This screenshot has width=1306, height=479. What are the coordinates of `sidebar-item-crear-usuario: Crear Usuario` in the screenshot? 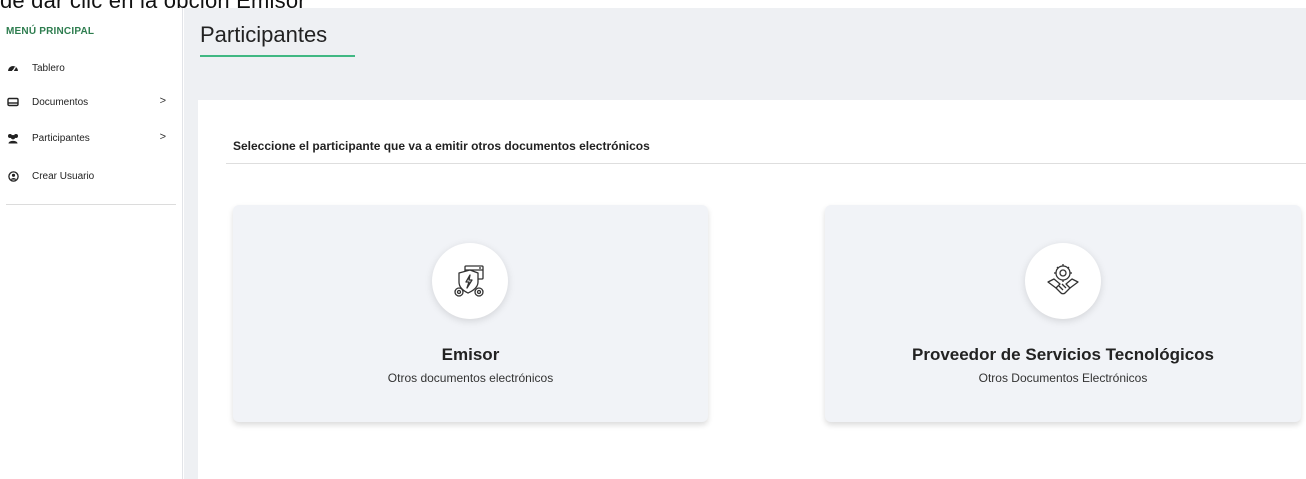 It's located at (91, 176).